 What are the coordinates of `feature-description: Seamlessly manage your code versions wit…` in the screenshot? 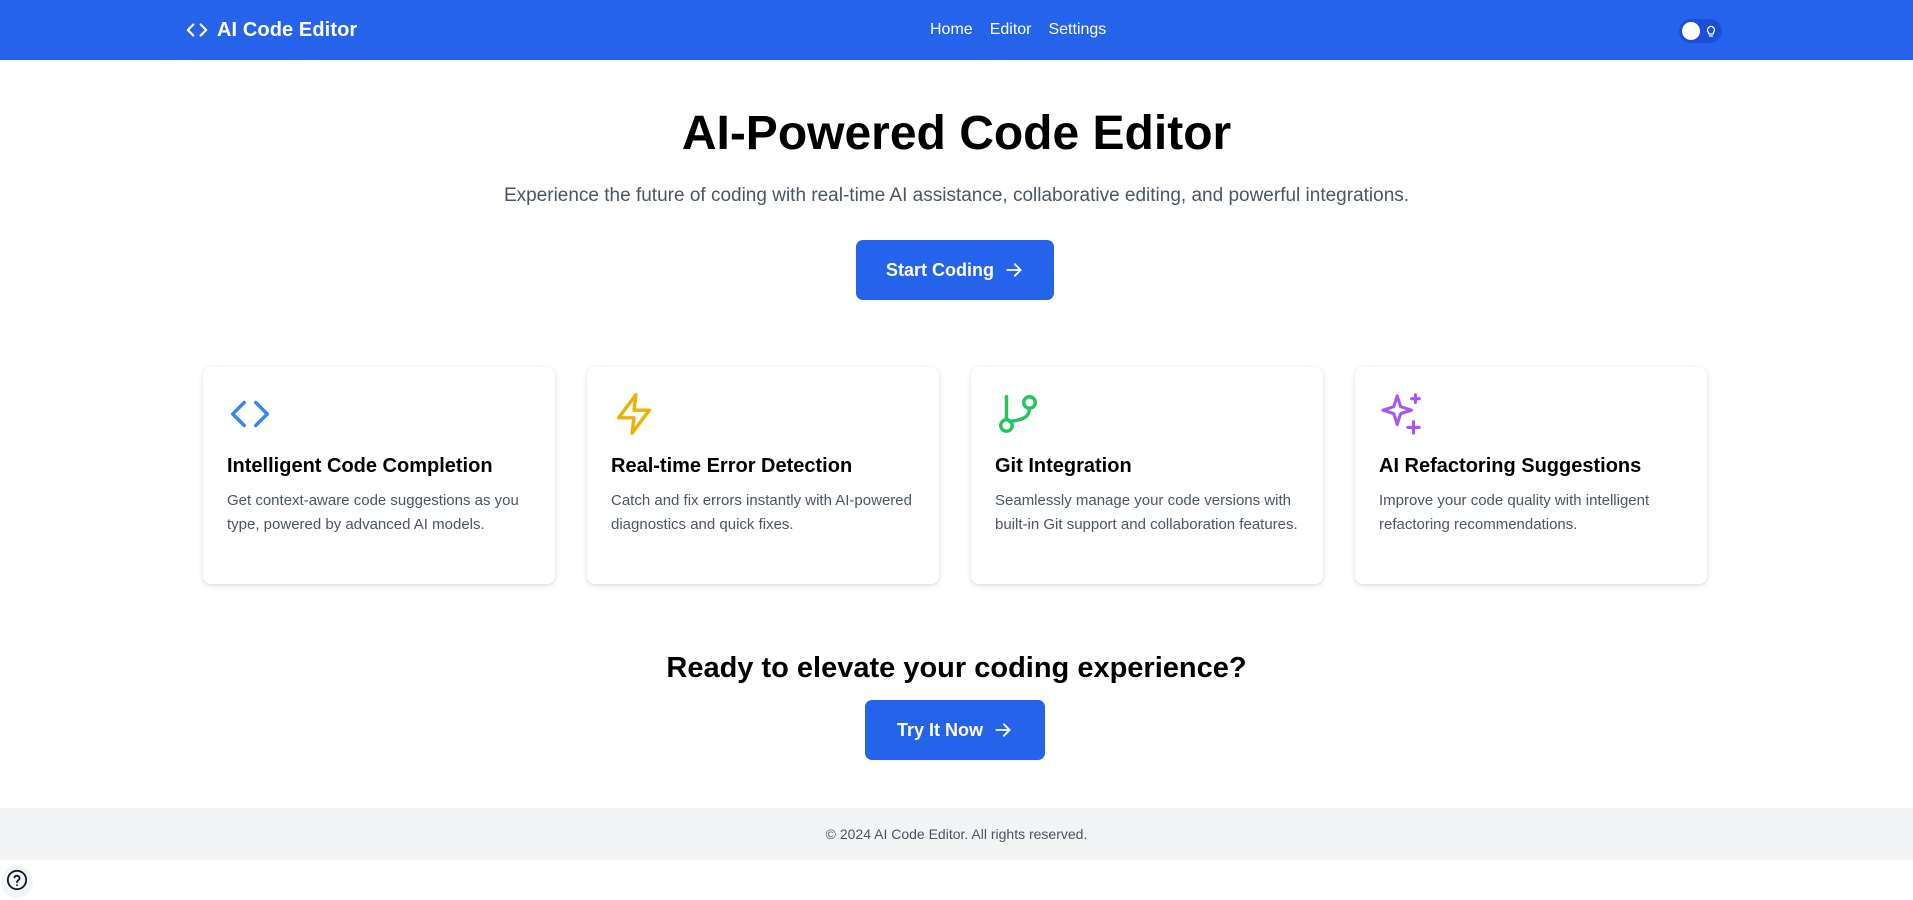 It's located at (1146, 512).